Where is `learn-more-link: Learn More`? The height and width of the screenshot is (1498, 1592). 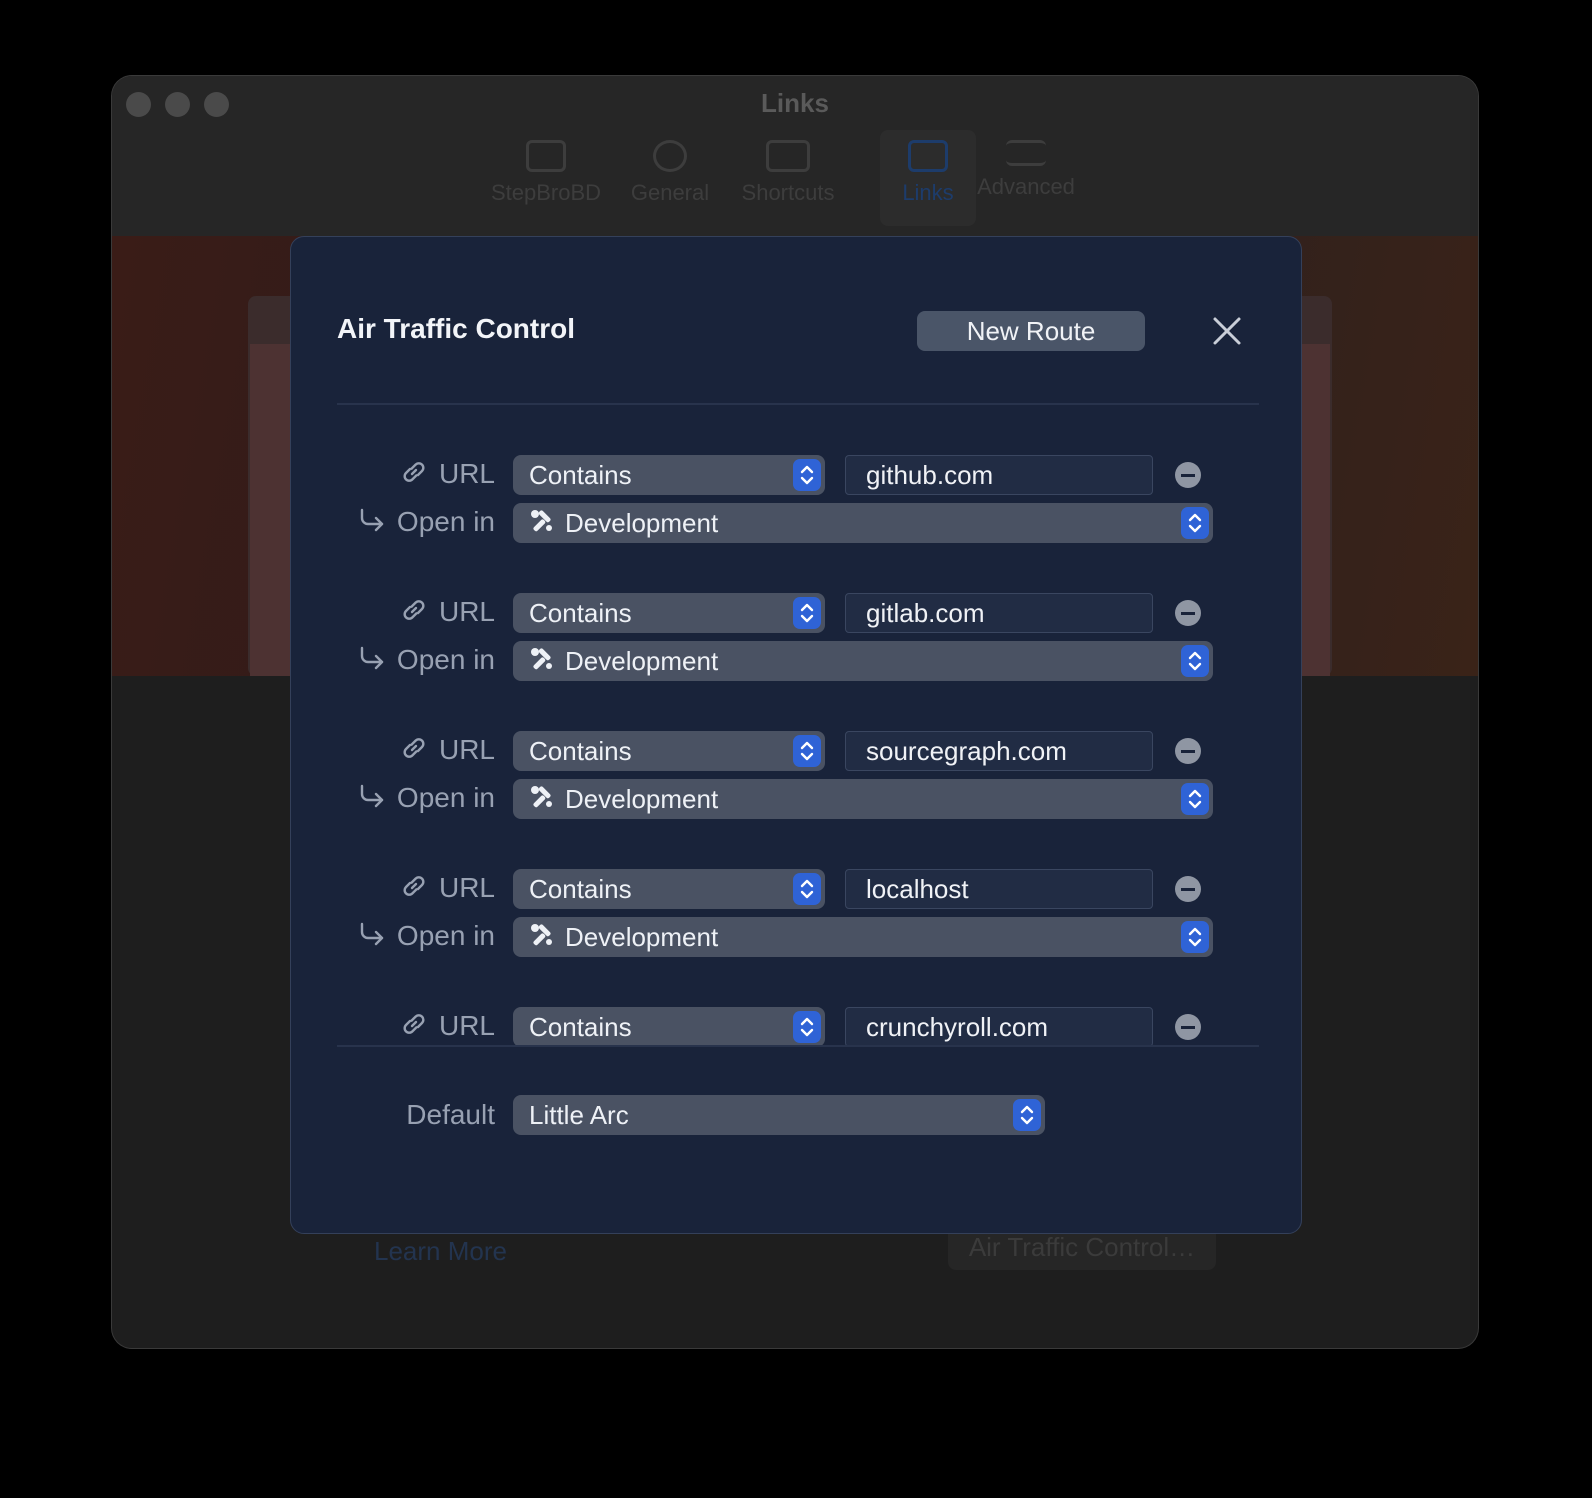 learn-more-link: Learn More is located at coordinates (440, 1251).